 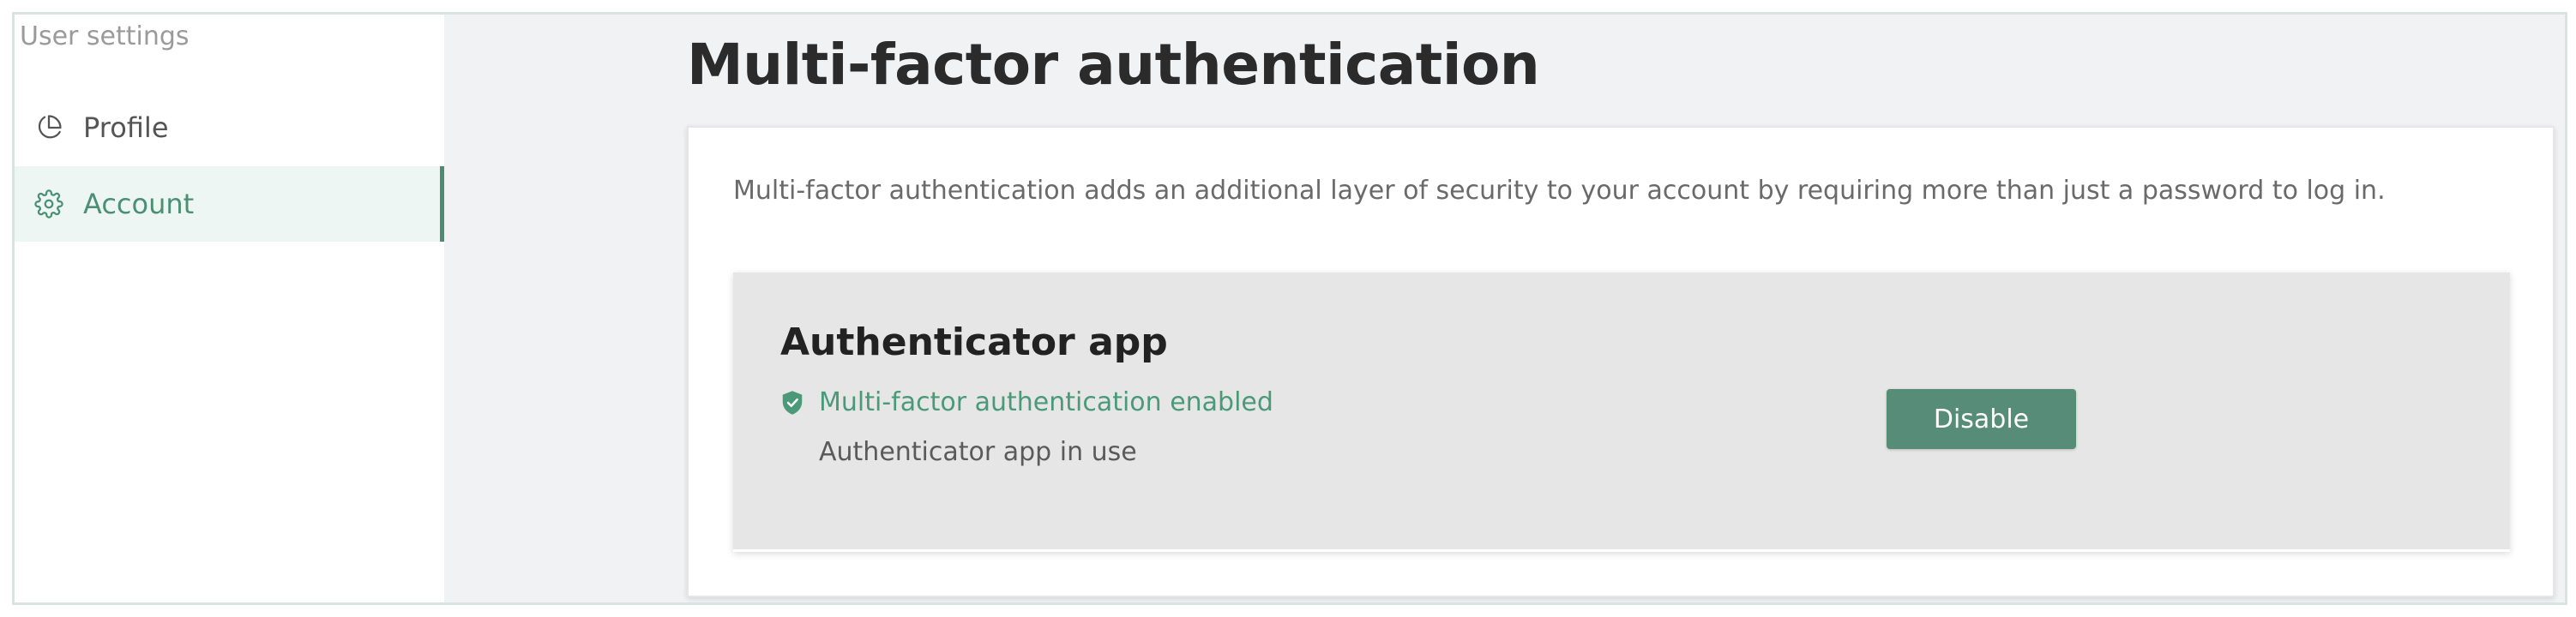 I want to click on shield-check-icon, so click(x=792, y=403).